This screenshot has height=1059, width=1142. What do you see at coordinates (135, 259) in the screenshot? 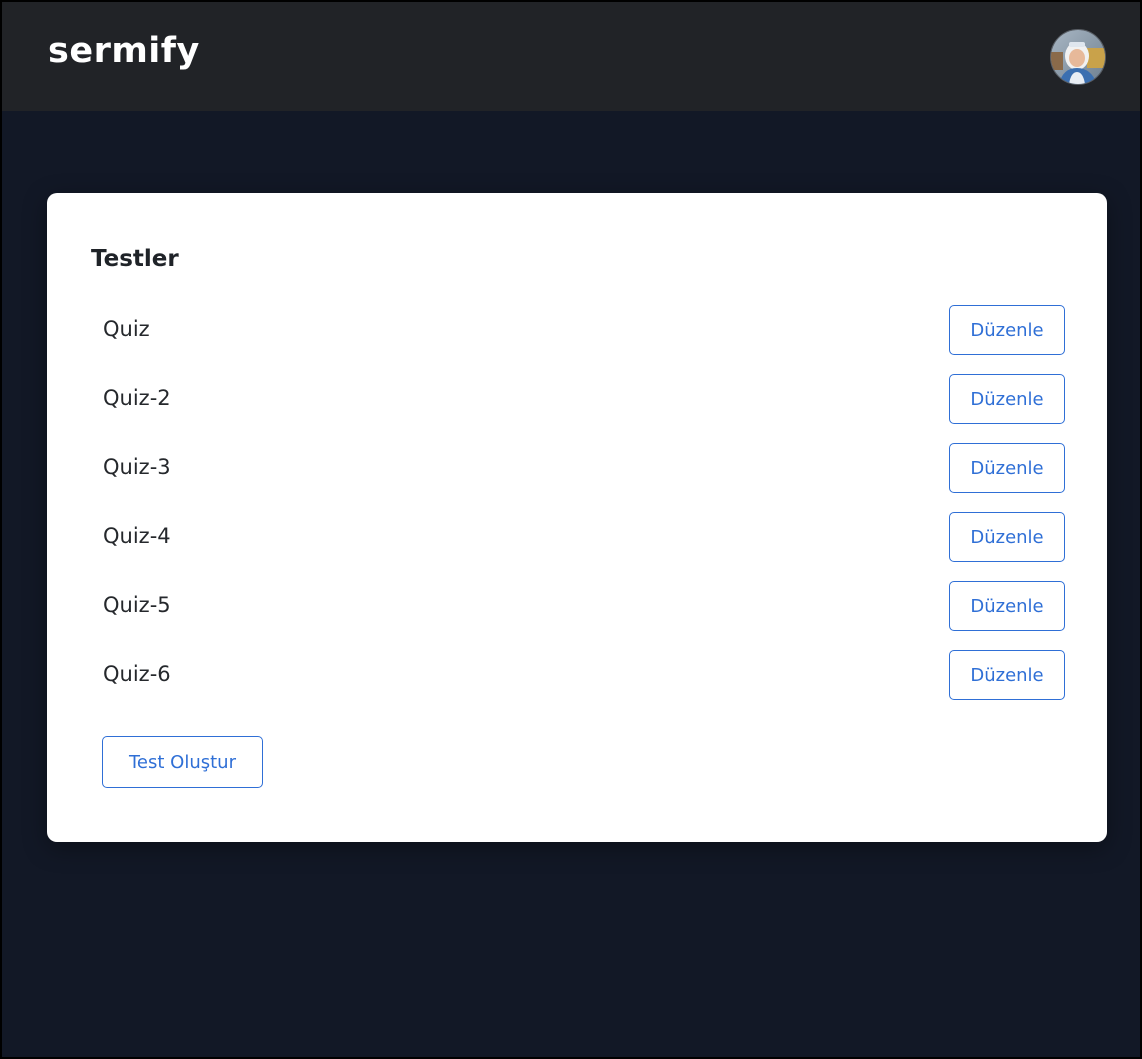
I see `card-title: Testler` at bounding box center [135, 259].